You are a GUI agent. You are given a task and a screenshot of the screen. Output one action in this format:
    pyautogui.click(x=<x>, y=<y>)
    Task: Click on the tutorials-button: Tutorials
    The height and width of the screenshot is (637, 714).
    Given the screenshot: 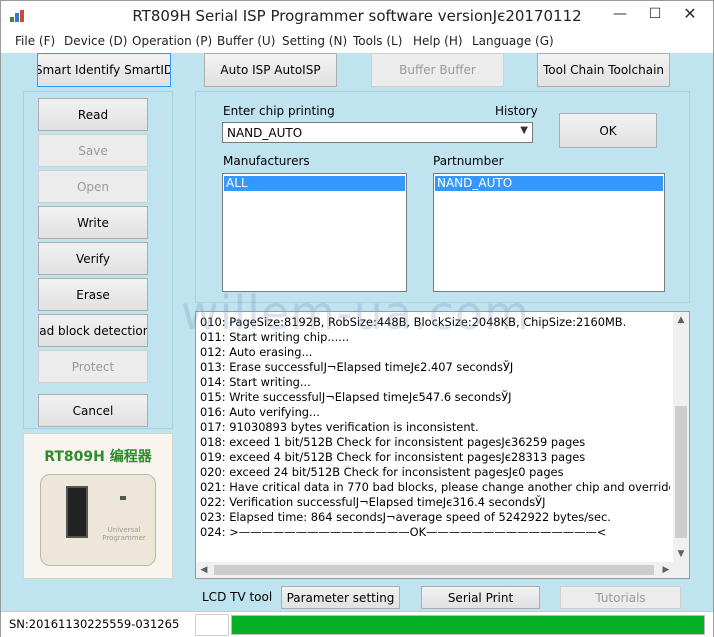 What is the action you would take?
    pyautogui.click(x=620, y=597)
    